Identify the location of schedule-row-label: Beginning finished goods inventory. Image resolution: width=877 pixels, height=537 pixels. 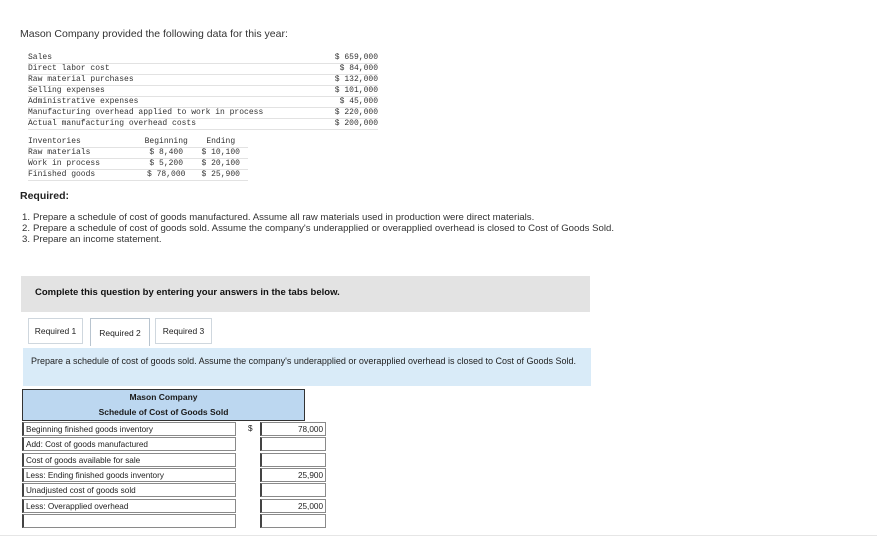
(129, 429).